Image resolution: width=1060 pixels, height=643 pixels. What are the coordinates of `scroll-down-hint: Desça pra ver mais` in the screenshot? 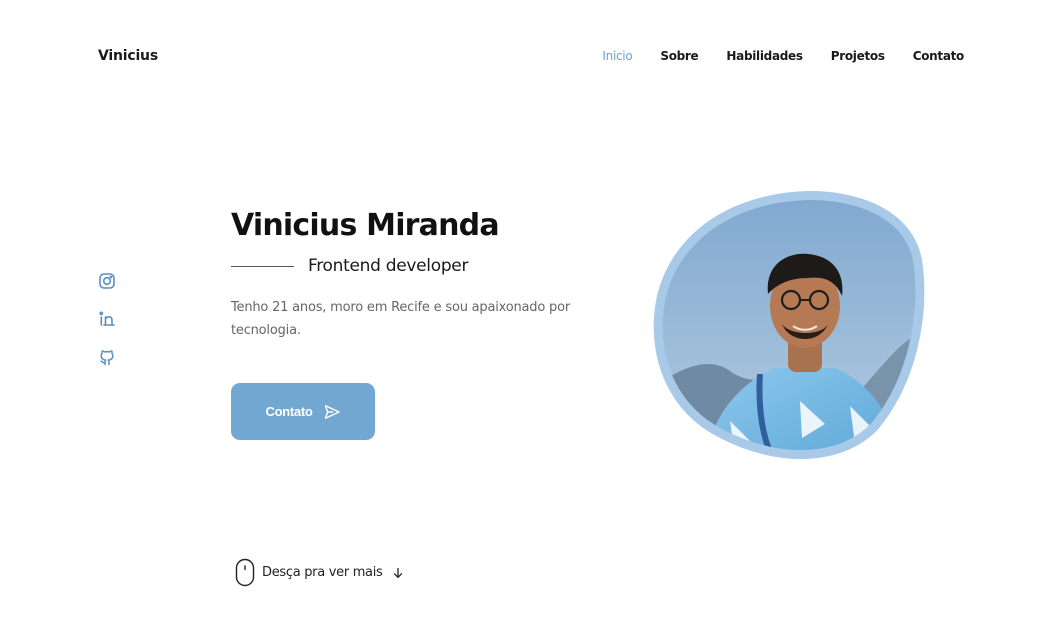 It's located at (319, 572).